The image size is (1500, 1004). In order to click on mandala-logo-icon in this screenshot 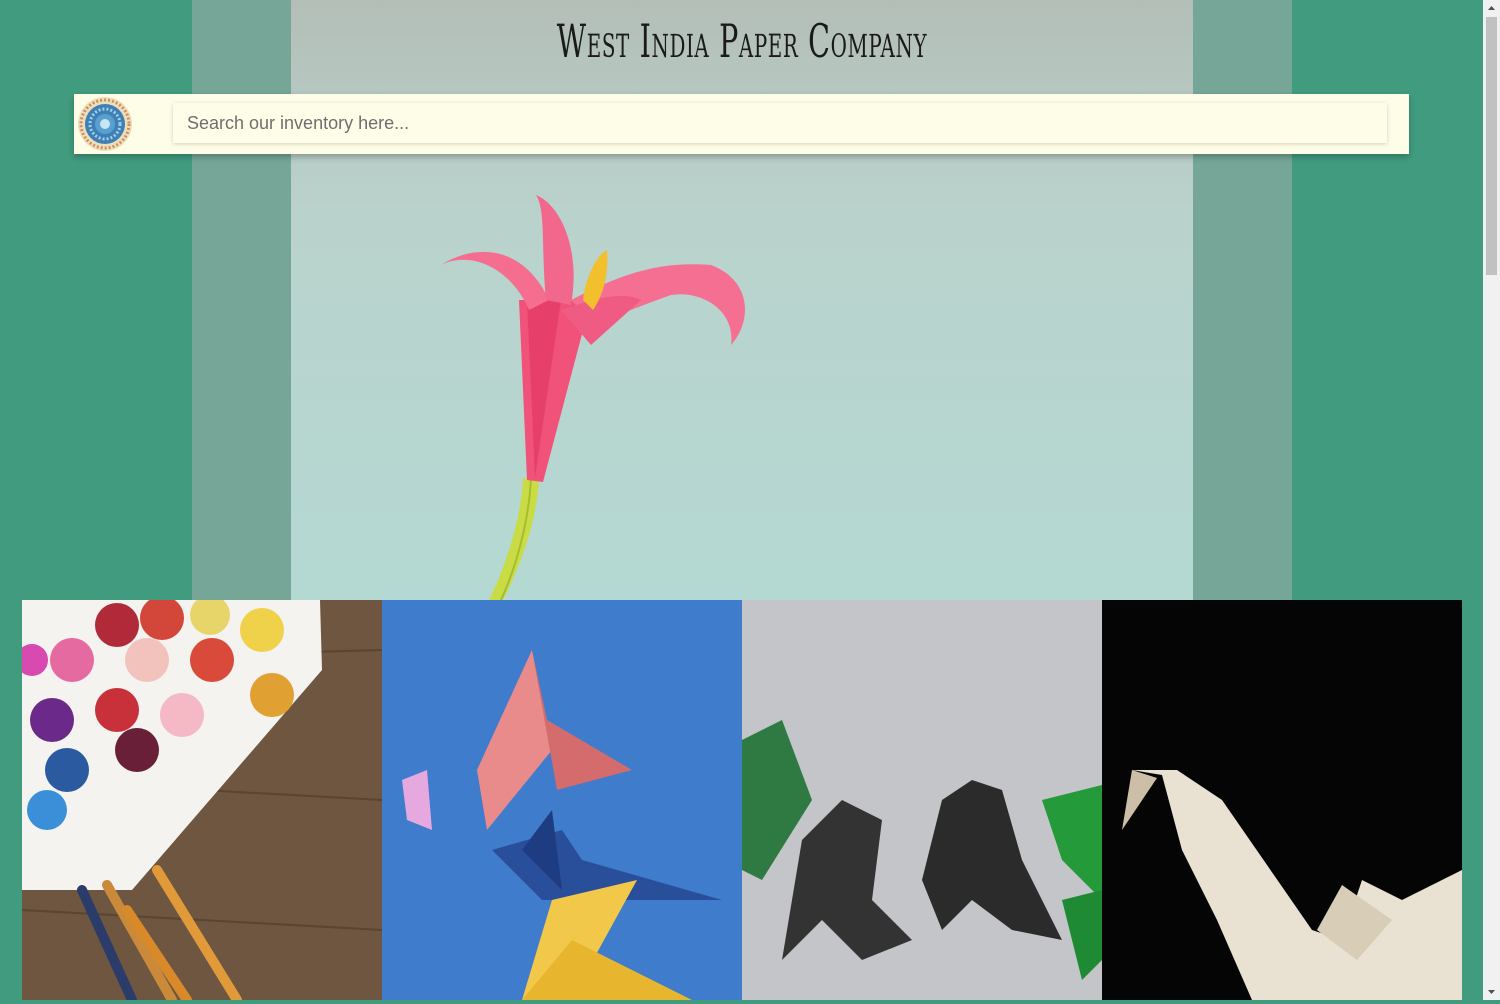, I will do `click(105, 124)`.